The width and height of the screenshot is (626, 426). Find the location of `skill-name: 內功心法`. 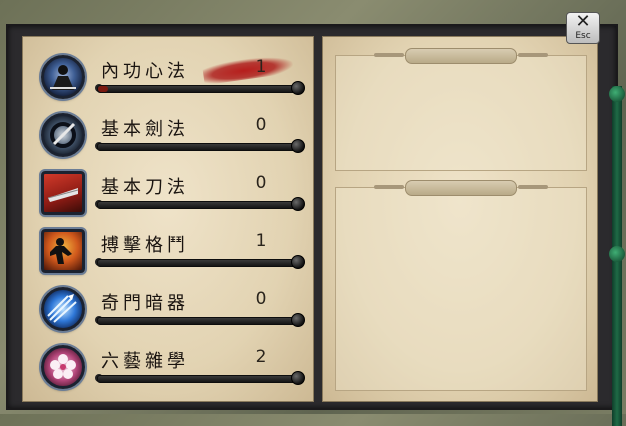

skill-name: 內功心法 is located at coordinates (145, 71).